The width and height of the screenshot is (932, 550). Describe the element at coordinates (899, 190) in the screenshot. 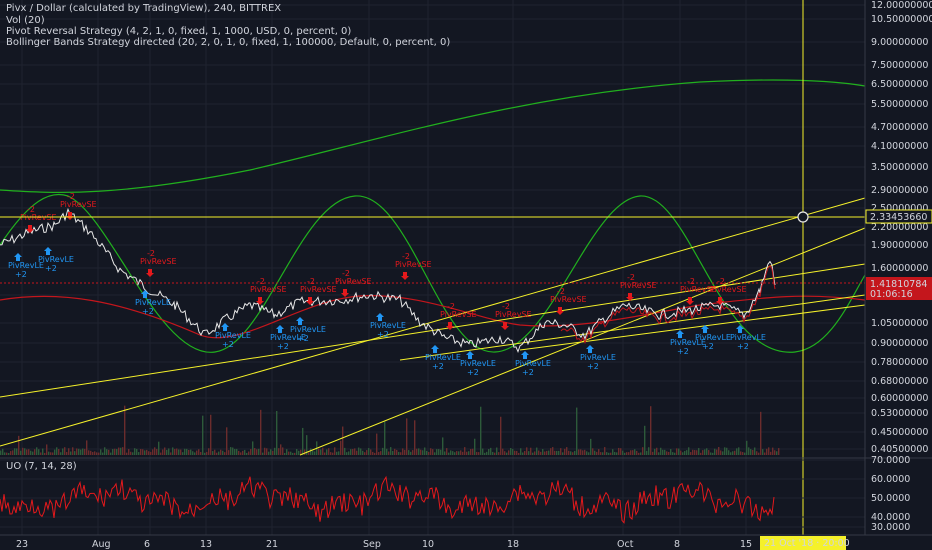

I see `price-tick: 2.90000000` at that location.